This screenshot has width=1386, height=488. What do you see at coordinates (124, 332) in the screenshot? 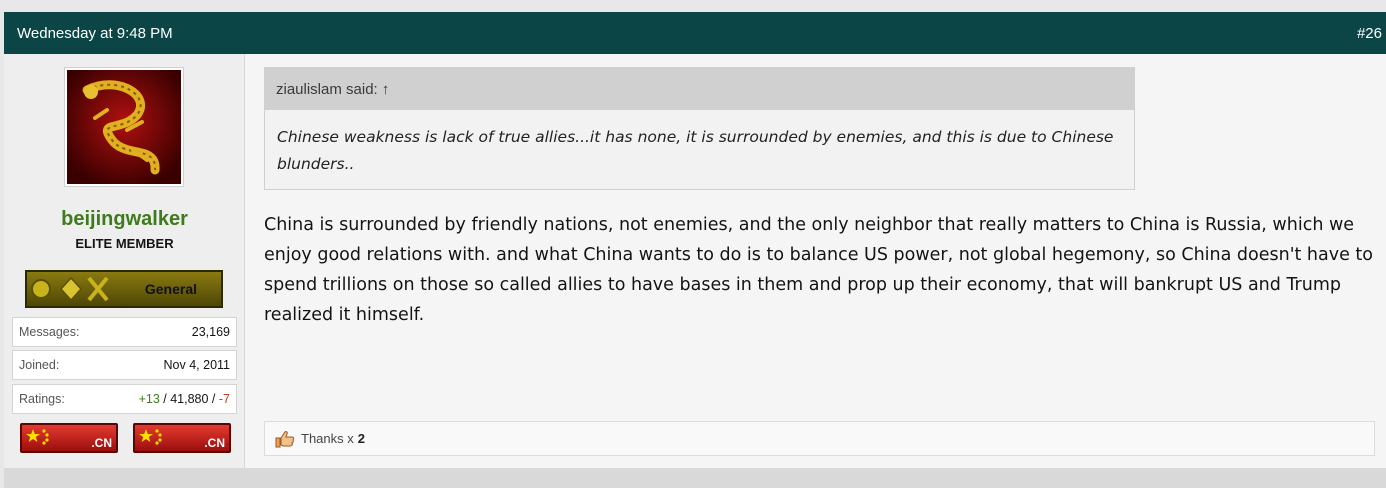
I see `stat-messages: Messages: 23,169` at bounding box center [124, 332].